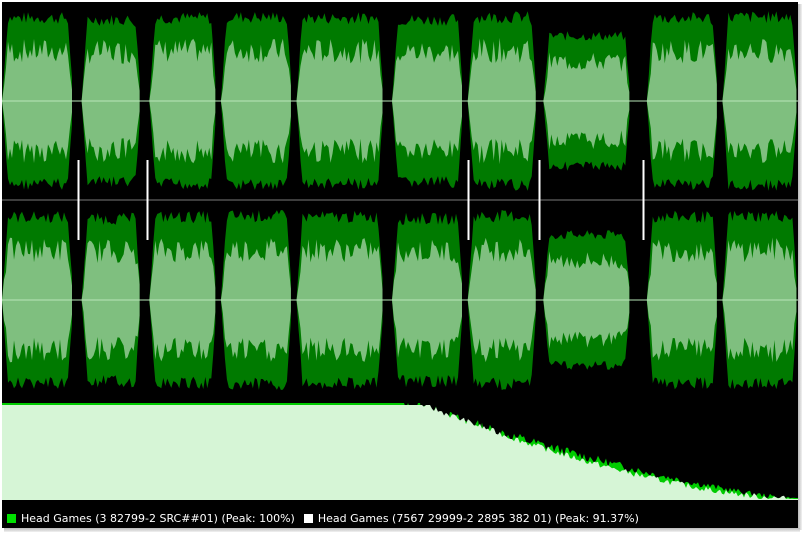 This screenshot has height=534, width=804. Describe the element at coordinates (402, 530) in the screenshot. I see `window-shadow-bottom` at that location.